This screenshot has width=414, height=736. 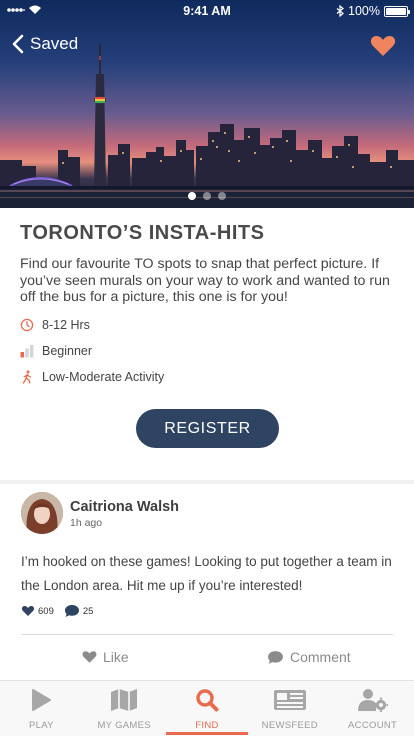 I want to click on event-title: TORONTO’S INSTA-HITS, so click(x=142, y=233).